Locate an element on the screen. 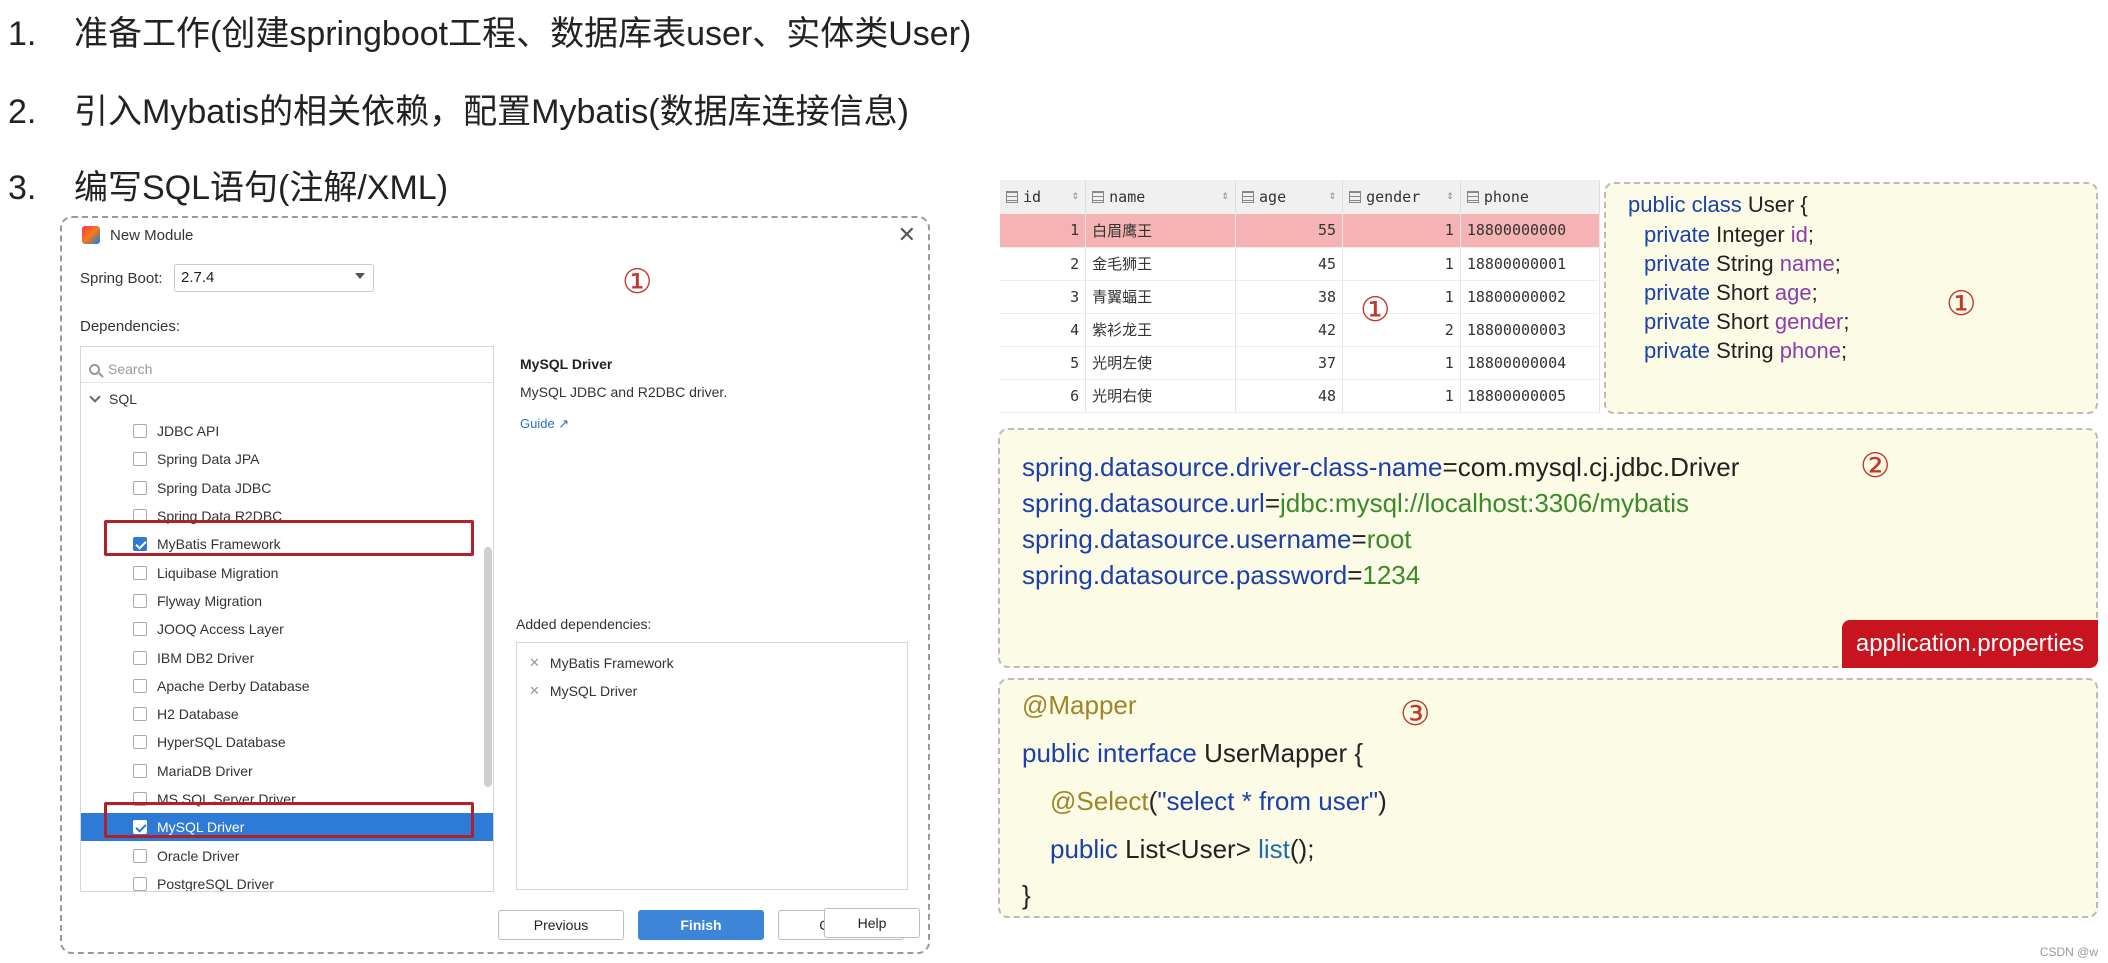 The width and height of the screenshot is (2108, 963). table-cell: 18800000001 is located at coordinates (1530, 264).